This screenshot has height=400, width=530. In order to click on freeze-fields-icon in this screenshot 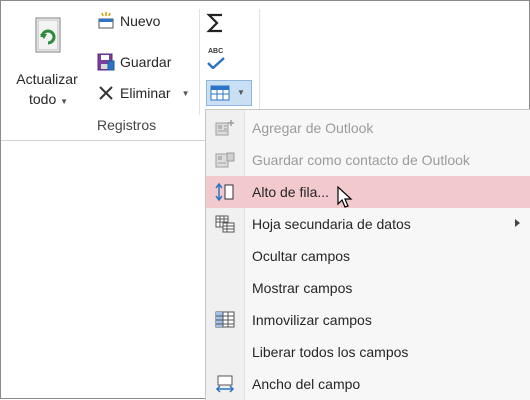, I will do `click(225, 320)`.